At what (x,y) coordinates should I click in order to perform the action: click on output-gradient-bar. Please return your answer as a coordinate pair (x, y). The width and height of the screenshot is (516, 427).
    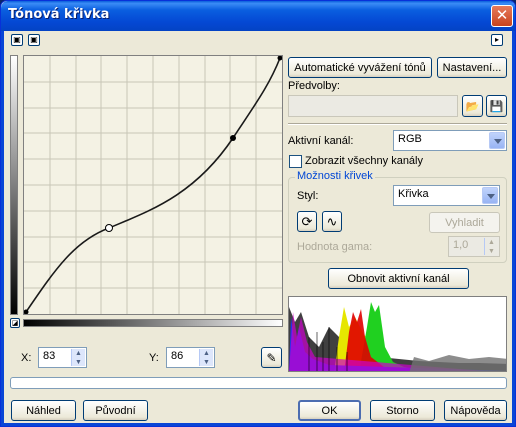
    Looking at the image, I should click on (14, 185).